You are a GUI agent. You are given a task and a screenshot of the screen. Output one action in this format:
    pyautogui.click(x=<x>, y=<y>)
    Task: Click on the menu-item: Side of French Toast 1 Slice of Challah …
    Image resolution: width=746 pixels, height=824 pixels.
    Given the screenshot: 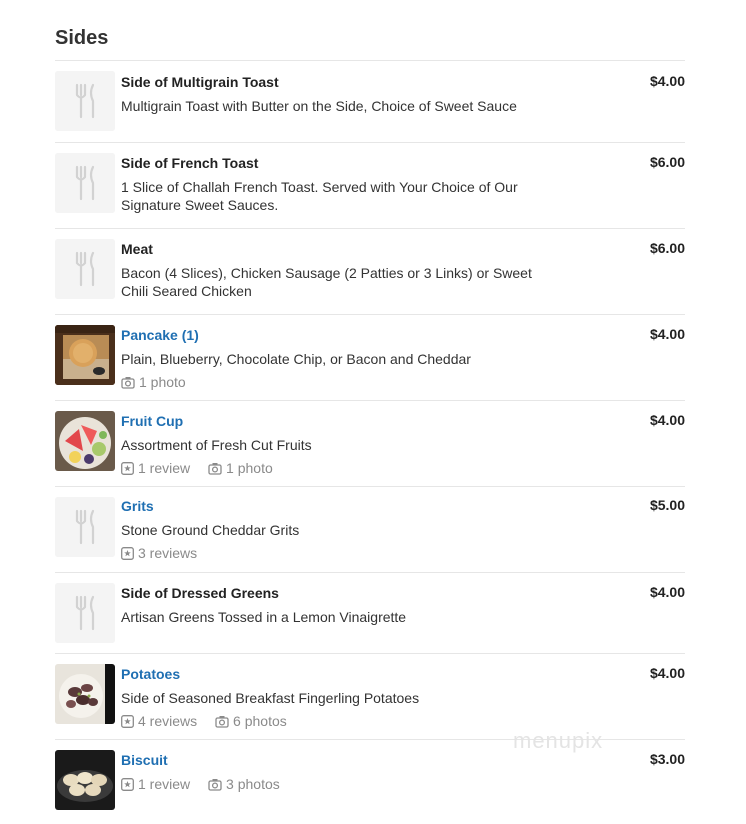 What is the action you would take?
    pyautogui.click(x=370, y=186)
    